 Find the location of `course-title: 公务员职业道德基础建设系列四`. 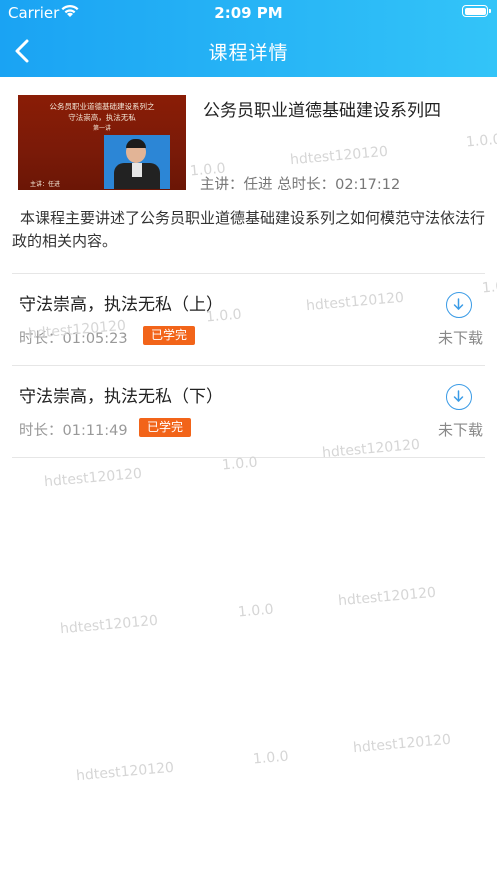

course-title: 公务员职业道德基础建设系列四 is located at coordinates (322, 111).